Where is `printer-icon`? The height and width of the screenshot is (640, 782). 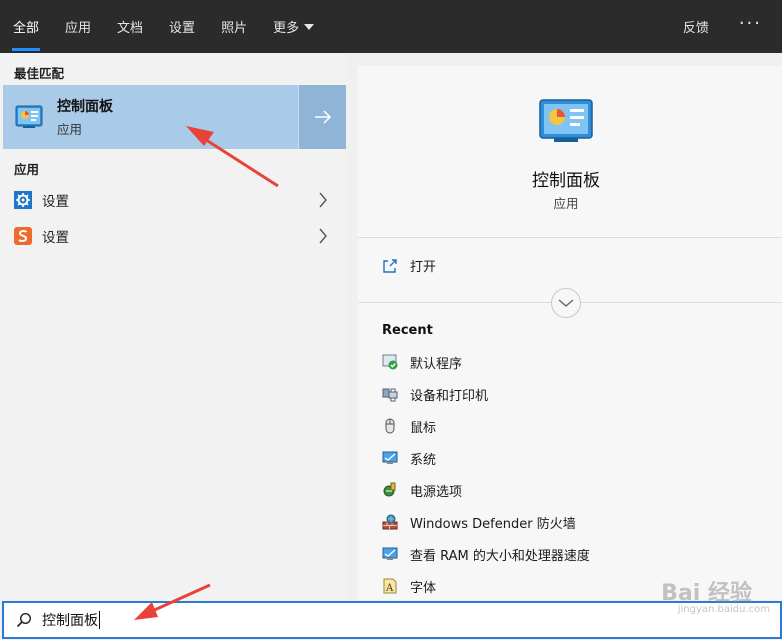 printer-icon is located at coordinates (390, 395).